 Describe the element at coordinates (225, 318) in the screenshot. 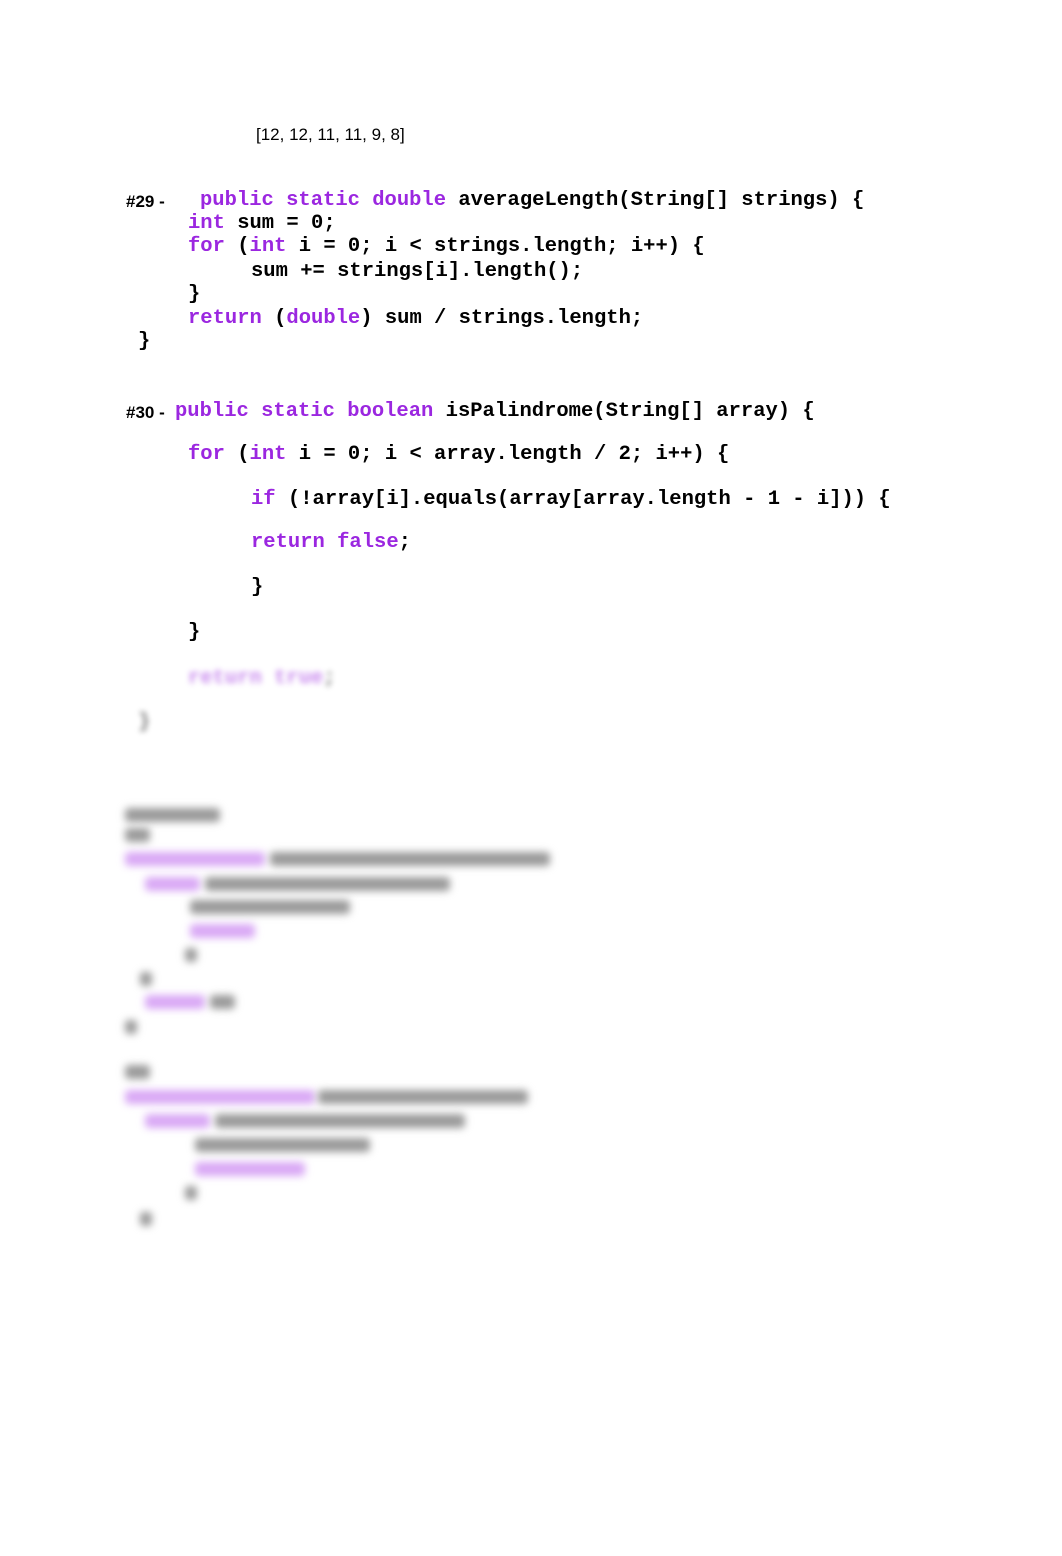

I see `code-keyword: return` at that location.